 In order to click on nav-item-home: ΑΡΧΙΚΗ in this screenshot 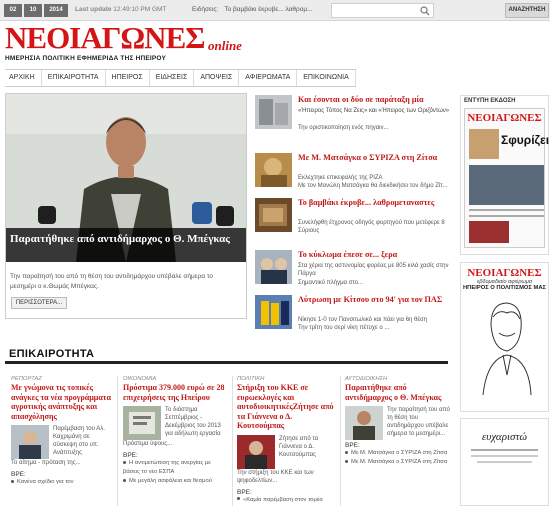, I will do `click(23, 78)`.